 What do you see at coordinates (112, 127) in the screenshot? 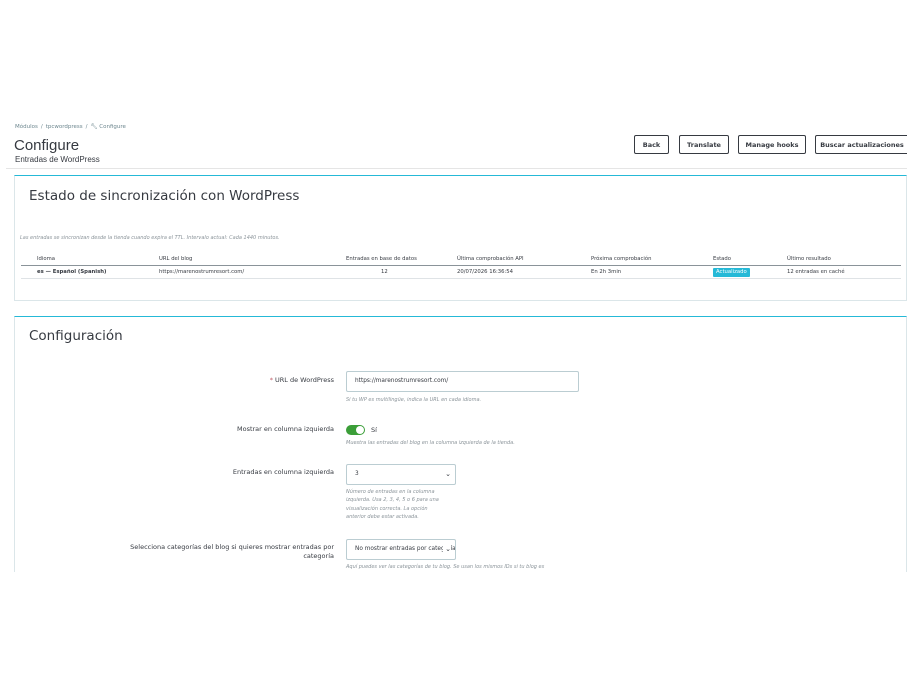
I see `breadcrumb-configure: Configure` at bounding box center [112, 127].